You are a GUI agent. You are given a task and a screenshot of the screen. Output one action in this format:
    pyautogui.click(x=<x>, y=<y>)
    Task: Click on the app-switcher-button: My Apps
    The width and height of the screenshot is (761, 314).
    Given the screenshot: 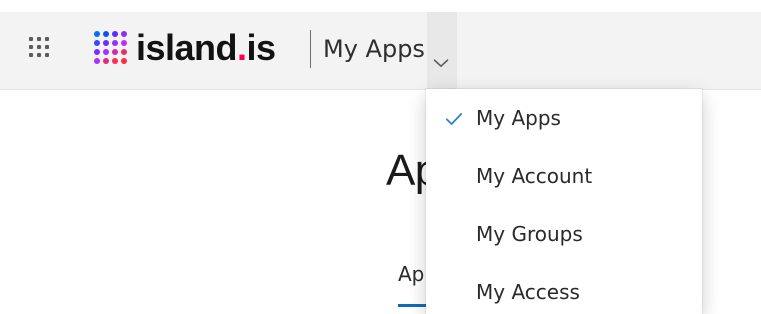 What is the action you would take?
    pyautogui.click(x=386, y=50)
    